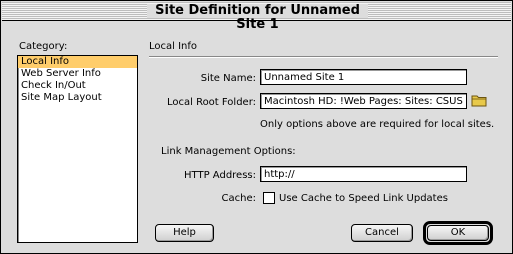 The image size is (513, 254). What do you see at coordinates (43, 46) in the screenshot?
I see `category-label: Category:` at bounding box center [43, 46].